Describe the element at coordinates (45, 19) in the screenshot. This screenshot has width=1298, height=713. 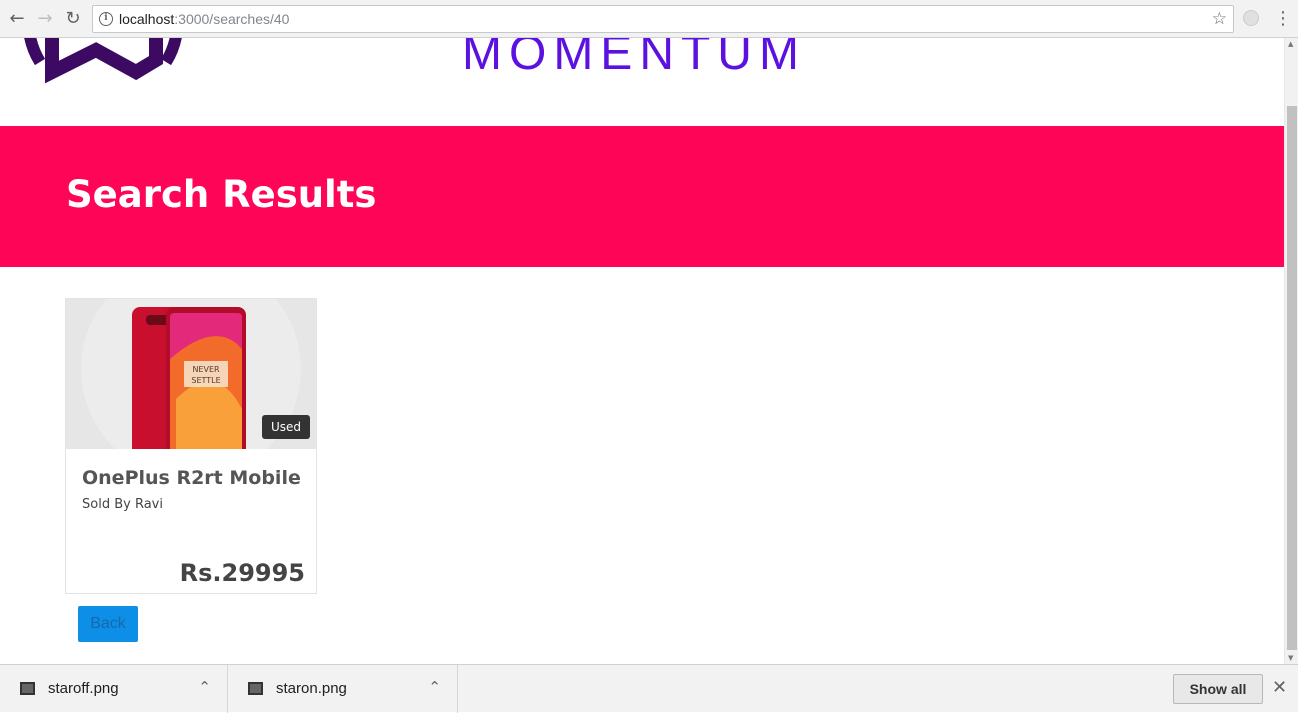
I see `forward-arrow-icon: →` at that location.